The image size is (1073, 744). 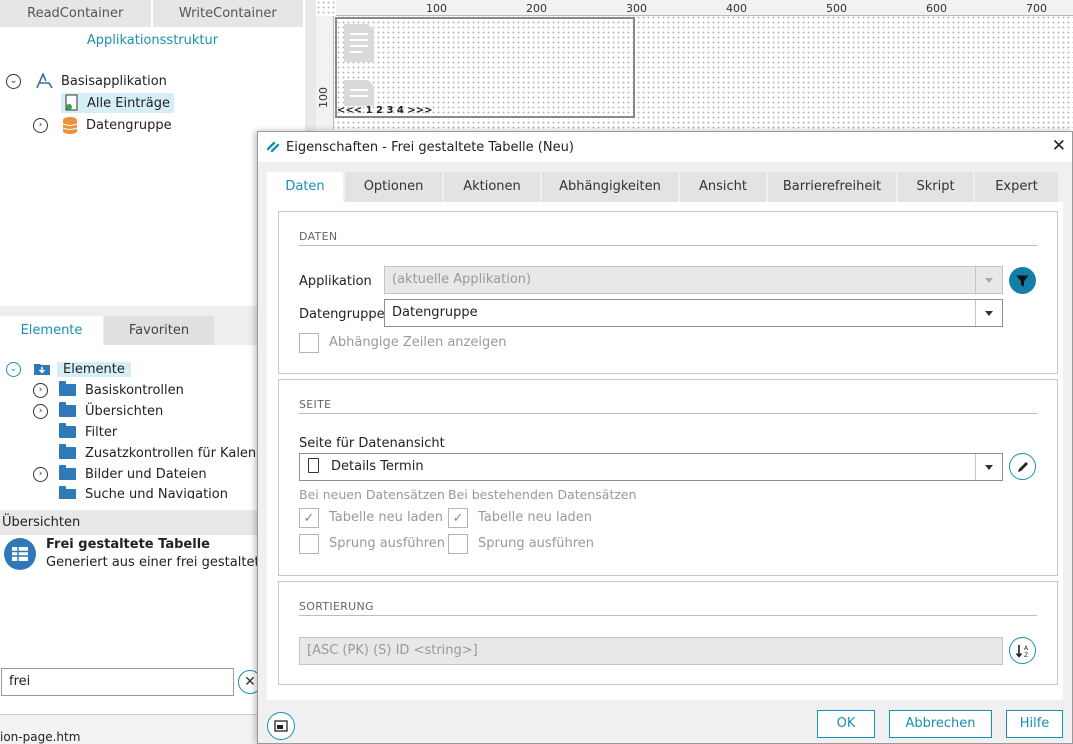 I want to click on datengruppe-label: Datengruppe, so click(x=342, y=314).